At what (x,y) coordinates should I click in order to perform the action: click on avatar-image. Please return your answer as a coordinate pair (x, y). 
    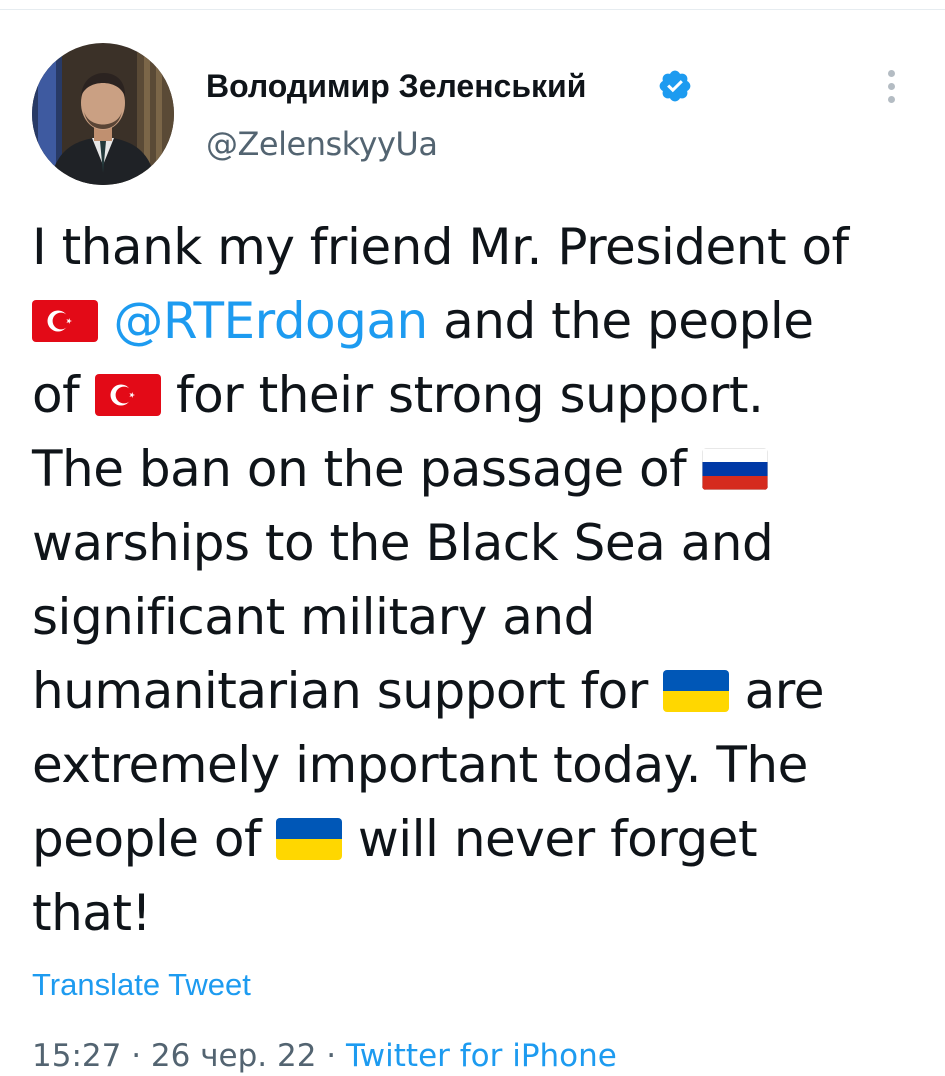
    Looking at the image, I should click on (103, 114).